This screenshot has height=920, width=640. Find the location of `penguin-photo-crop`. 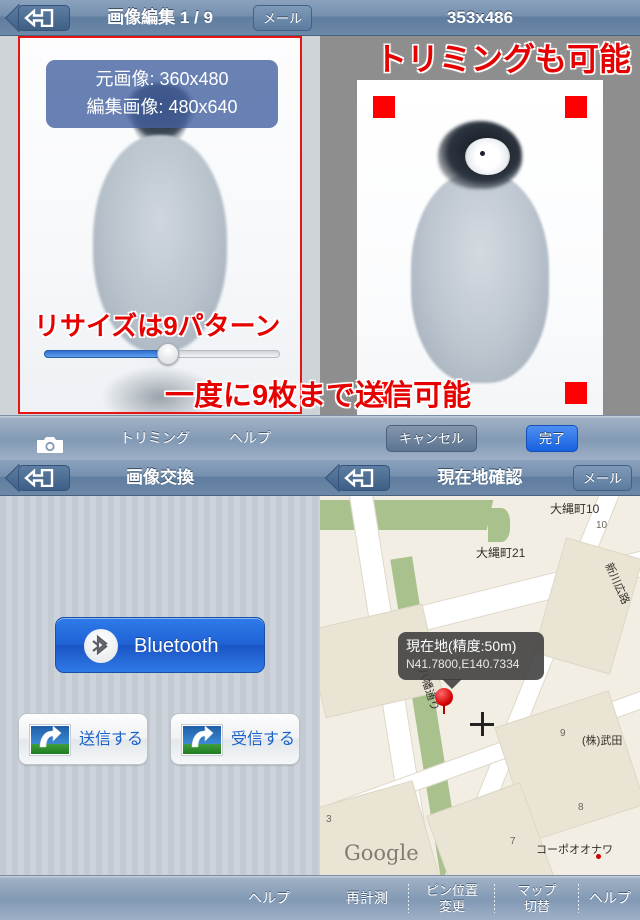

penguin-photo-crop is located at coordinates (480, 250).